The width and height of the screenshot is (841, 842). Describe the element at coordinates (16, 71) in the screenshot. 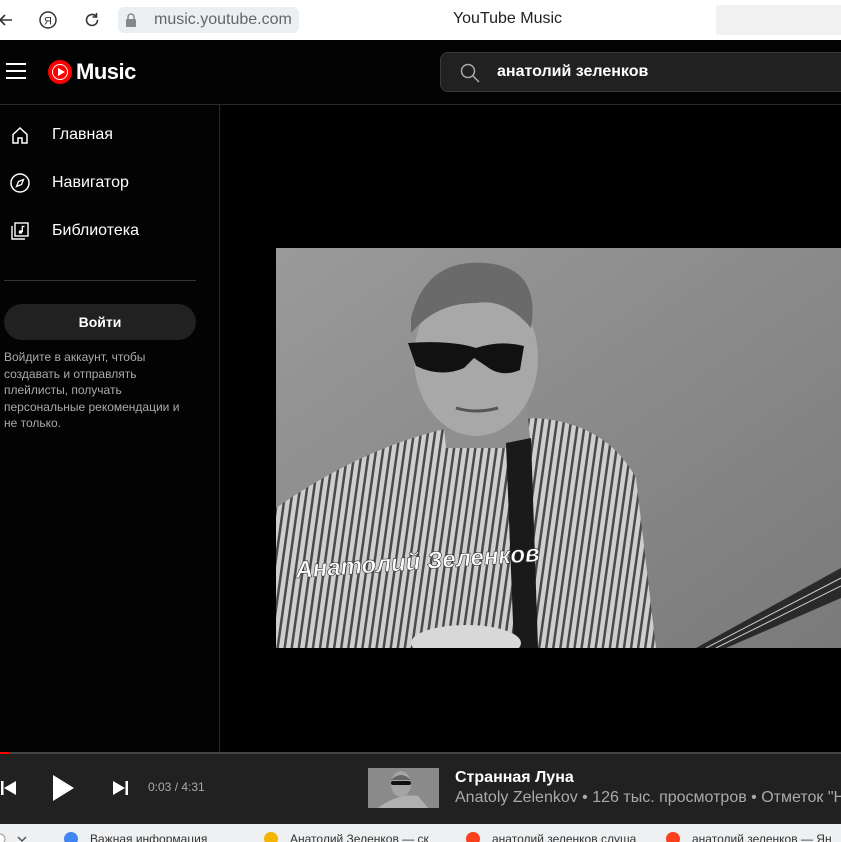

I see `menu-icon` at that location.